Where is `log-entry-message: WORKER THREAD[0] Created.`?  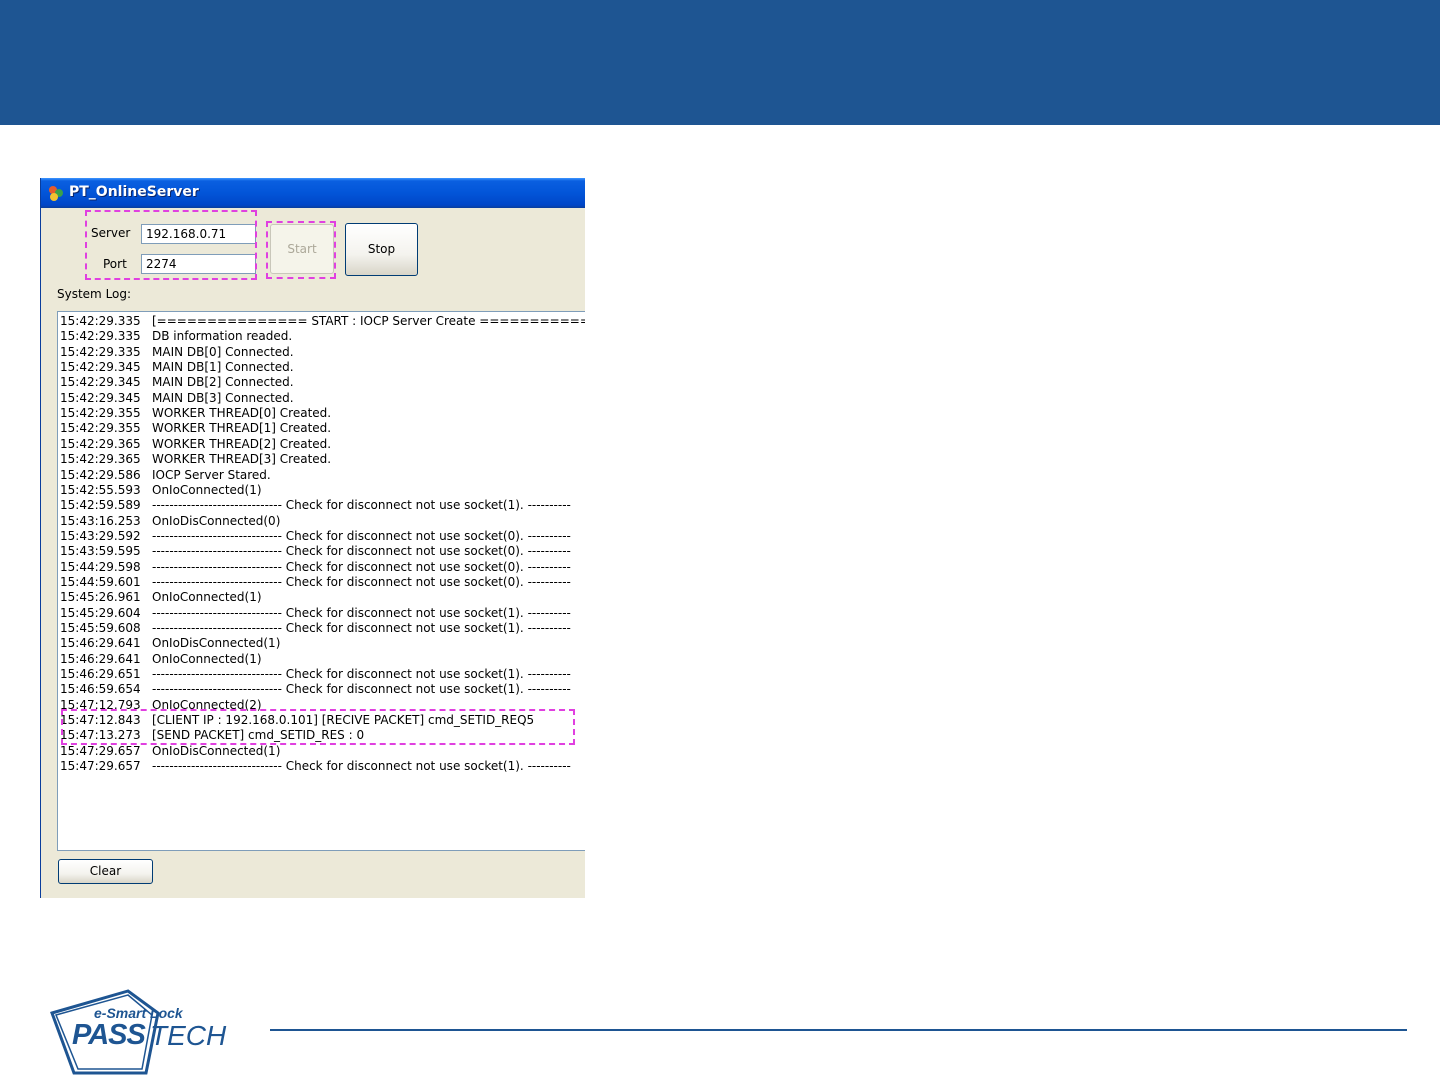 log-entry-message: WORKER THREAD[0] Created. is located at coordinates (242, 413).